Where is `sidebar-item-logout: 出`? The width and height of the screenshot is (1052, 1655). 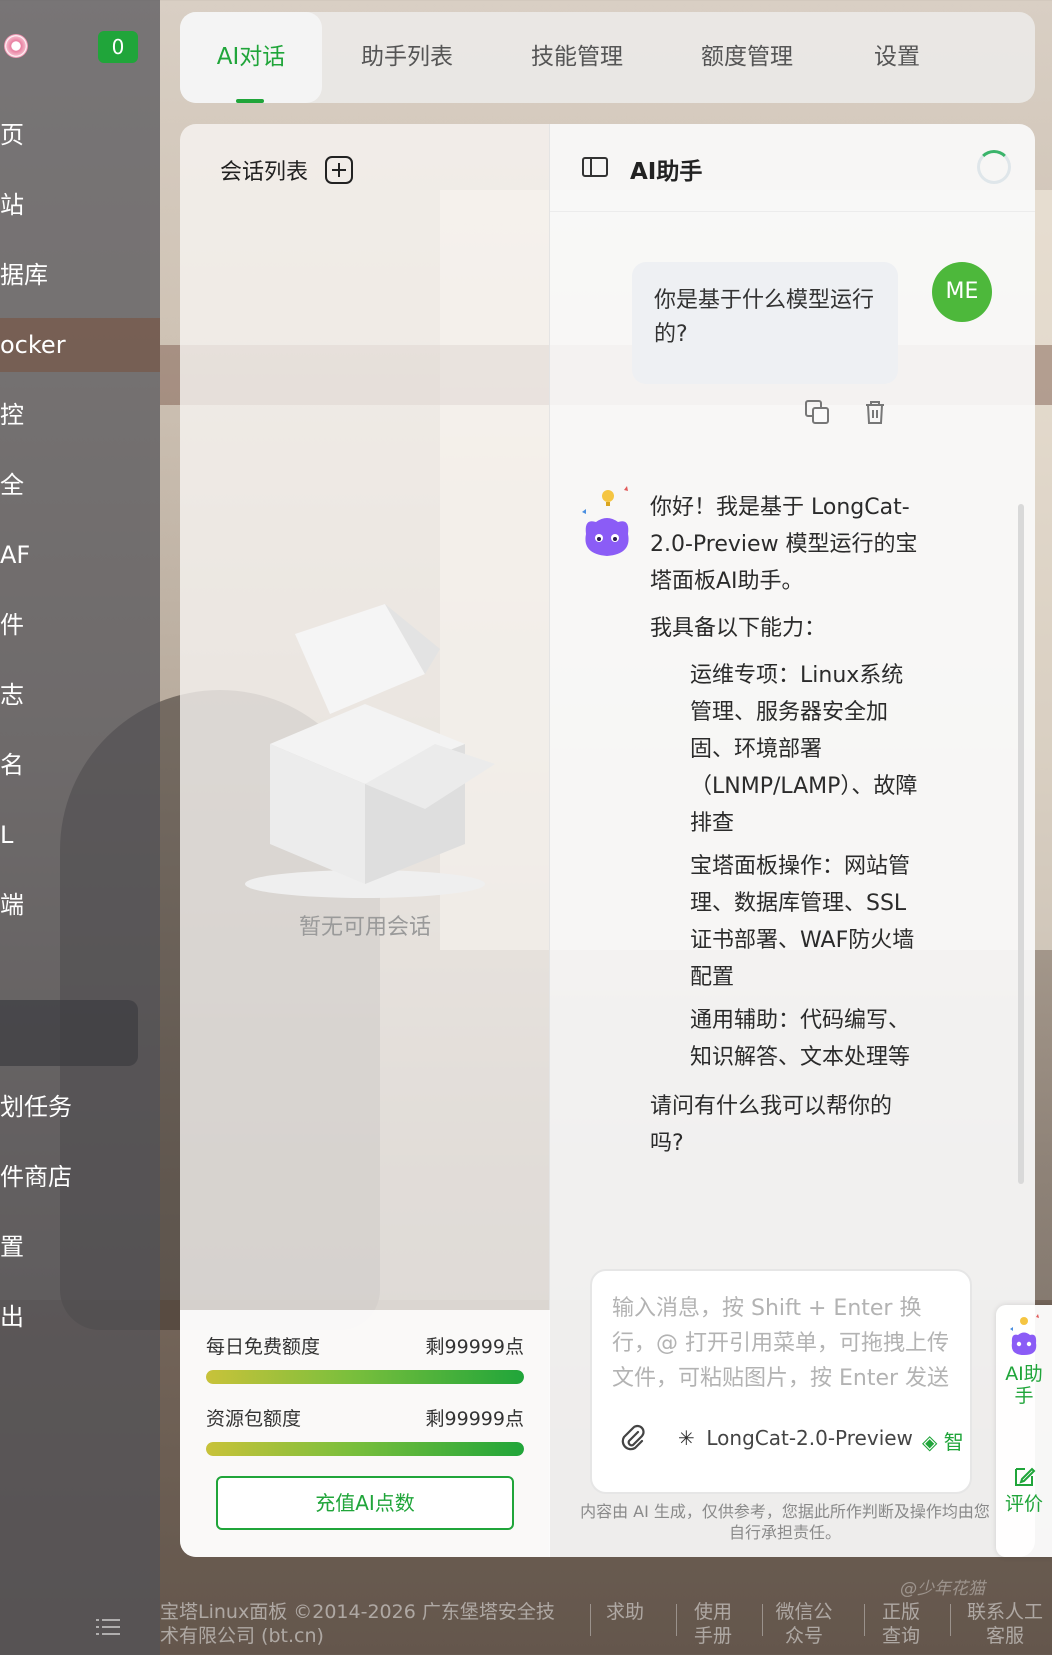 sidebar-item-logout: 出 is located at coordinates (80, 1317).